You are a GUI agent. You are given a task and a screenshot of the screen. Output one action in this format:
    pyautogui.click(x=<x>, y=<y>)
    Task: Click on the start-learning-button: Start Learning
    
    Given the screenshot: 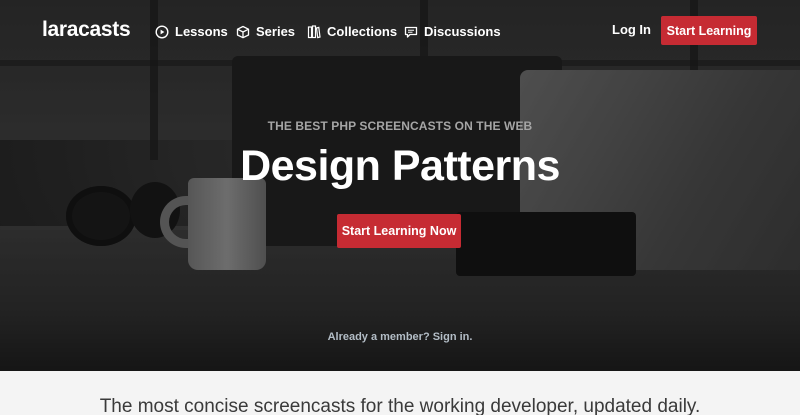 What is the action you would take?
    pyautogui.click(x=709, y=30)
    